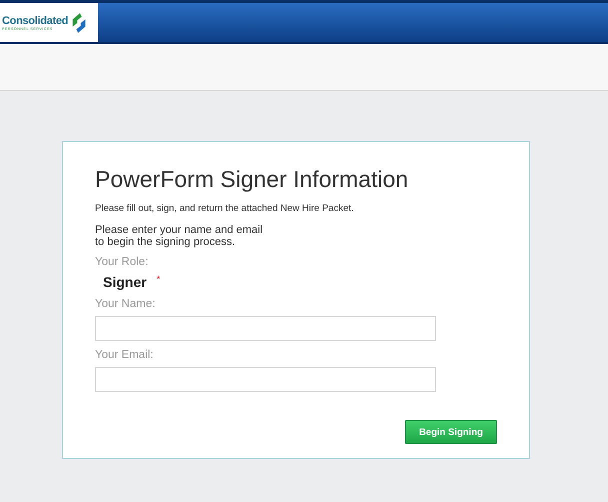 The image size is (608, 502). What do you see at coordinates (79, 23) in the screenshot?
I see `logo-icon` at bounding box center [79, 23].